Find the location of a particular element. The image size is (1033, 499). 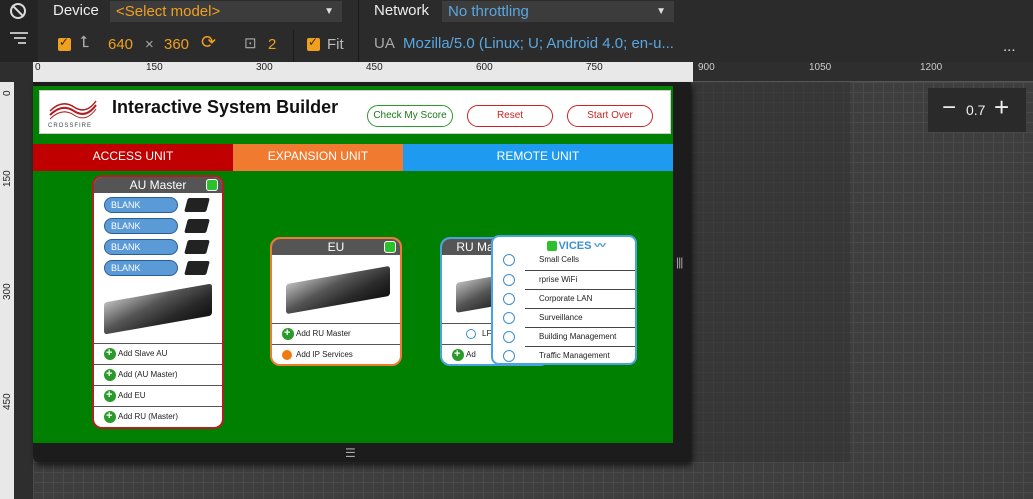

au-master-title: AU Master is located at coordinates (158, 185).